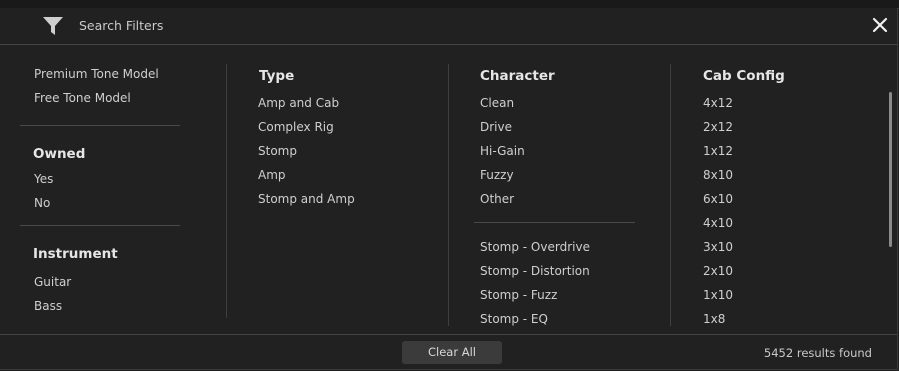 The image size is (899, 371). I want to click on filter-free-tone-model: Free Tone Model, so click(82, 98).